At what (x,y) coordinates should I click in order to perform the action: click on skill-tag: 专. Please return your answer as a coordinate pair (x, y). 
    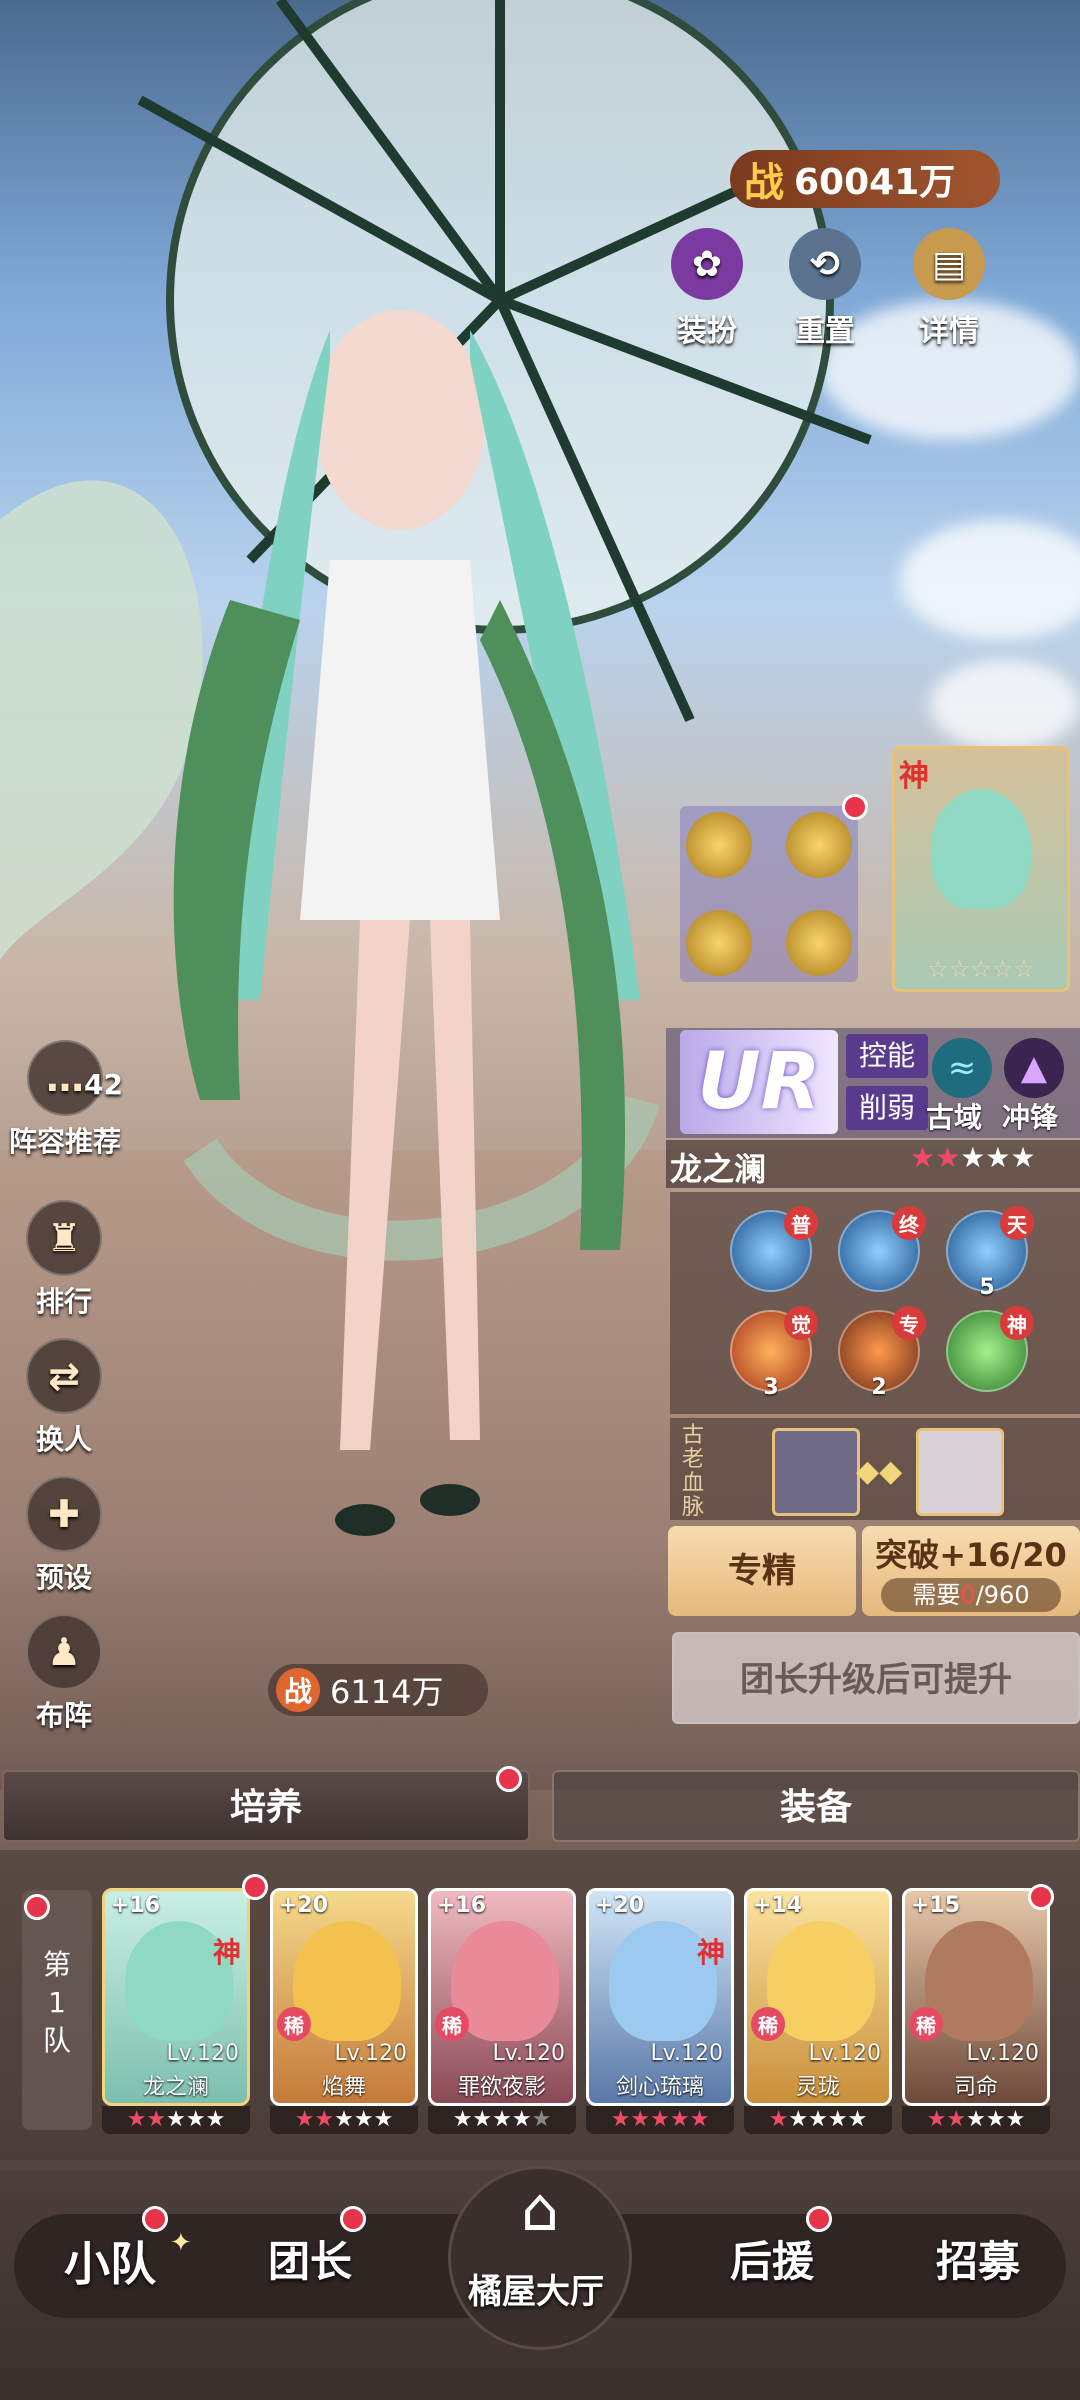
    Looking at the image, I should click on (909, 1323).